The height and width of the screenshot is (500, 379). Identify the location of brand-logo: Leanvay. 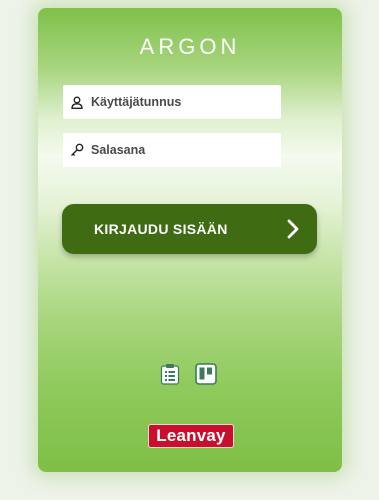
(191, 436).